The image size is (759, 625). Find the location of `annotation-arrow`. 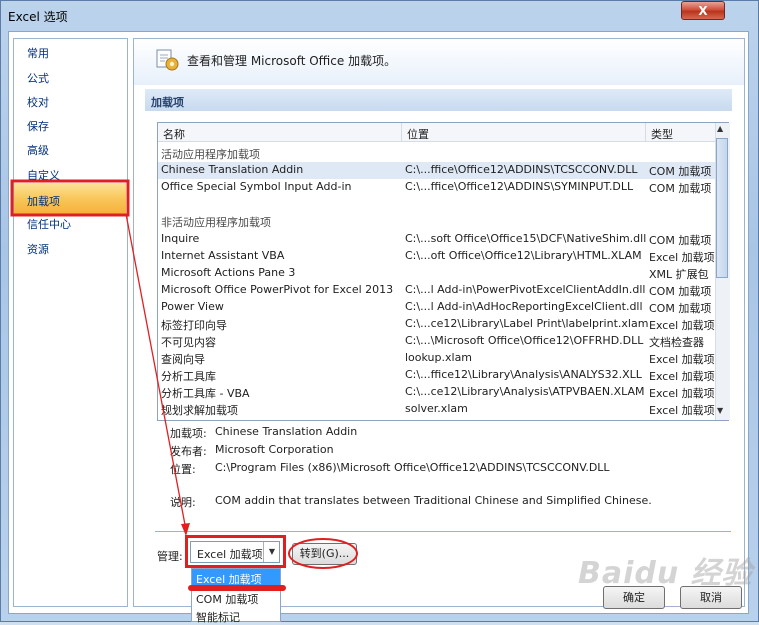

annotation-arrow is located at coordinates (100, 357).